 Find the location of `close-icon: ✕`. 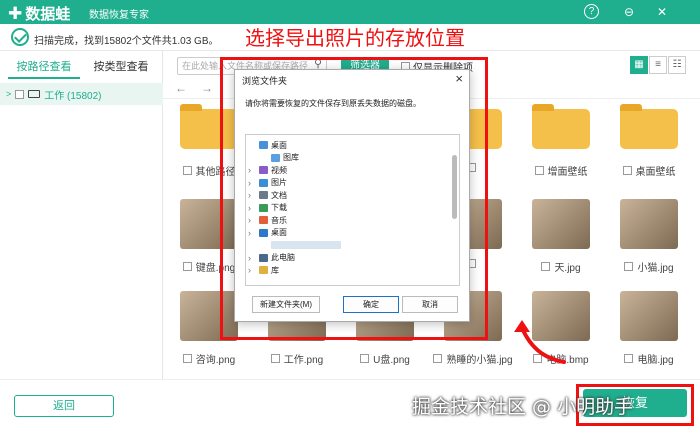

close-icon: ✕ is located at coordinates (662, 12).